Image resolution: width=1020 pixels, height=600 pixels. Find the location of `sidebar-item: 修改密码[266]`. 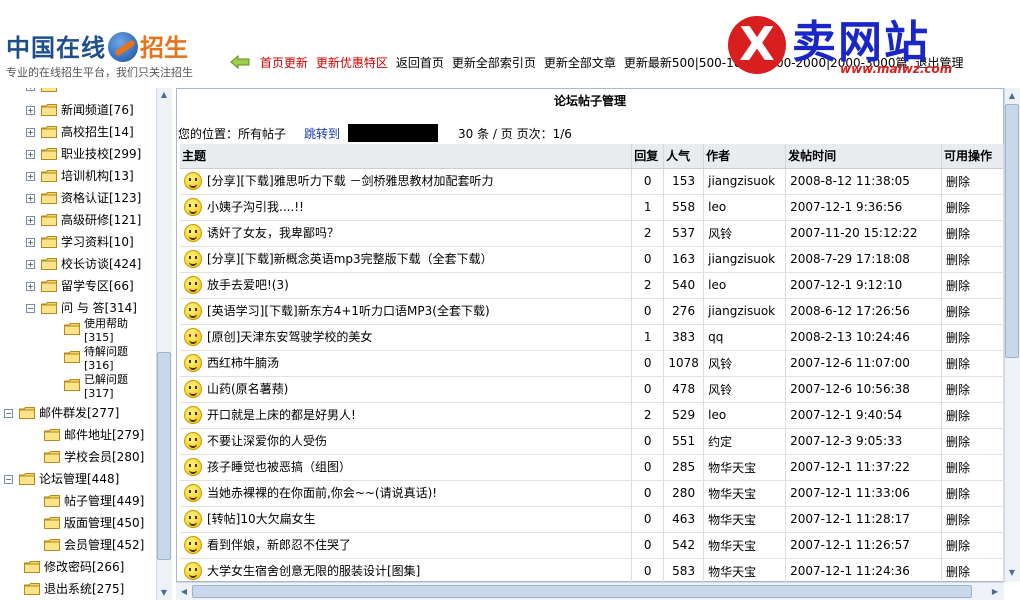

sidebar-item: 修改密码[266] is located at coordinates (74, 566).